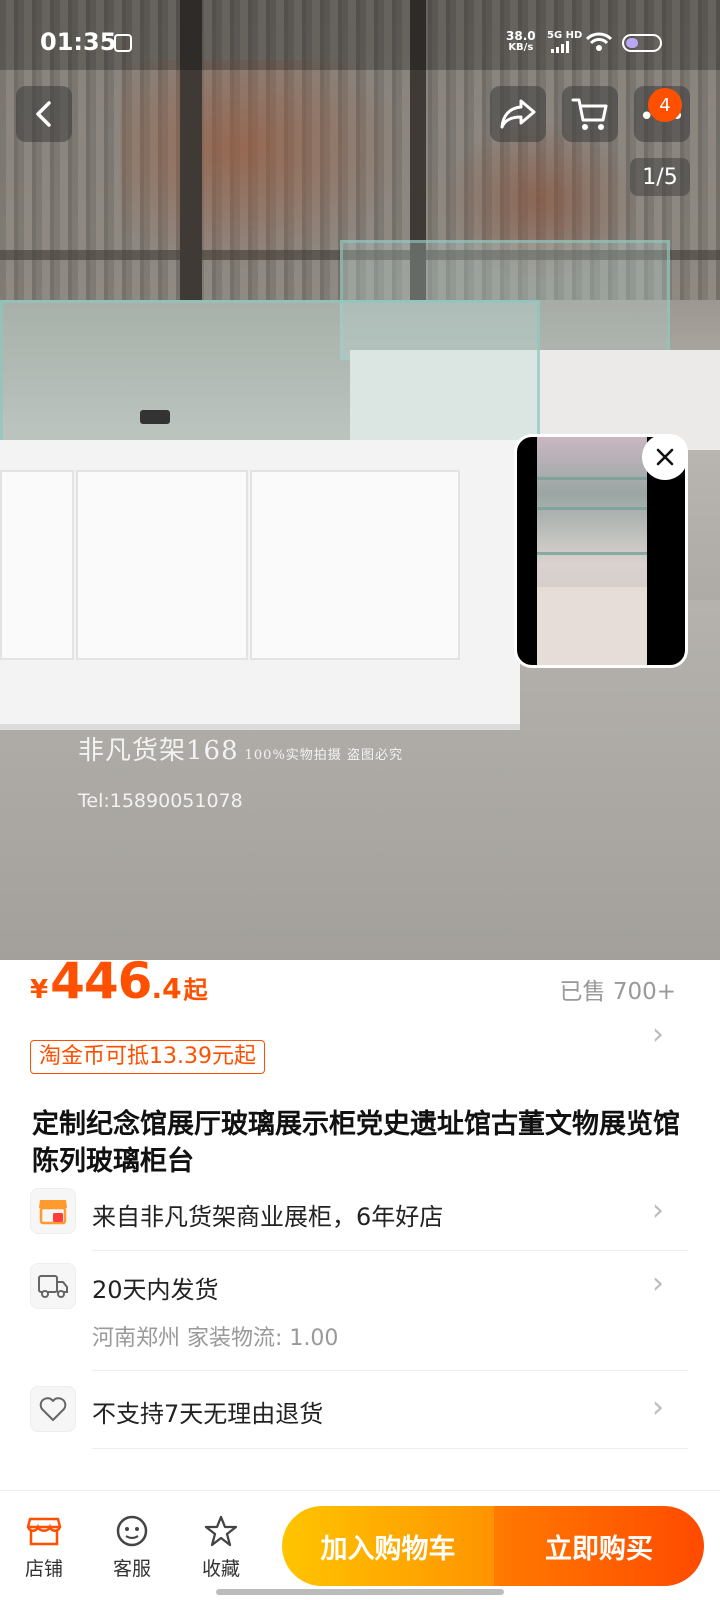  I want to click on close-video-button, so click(665, 457).